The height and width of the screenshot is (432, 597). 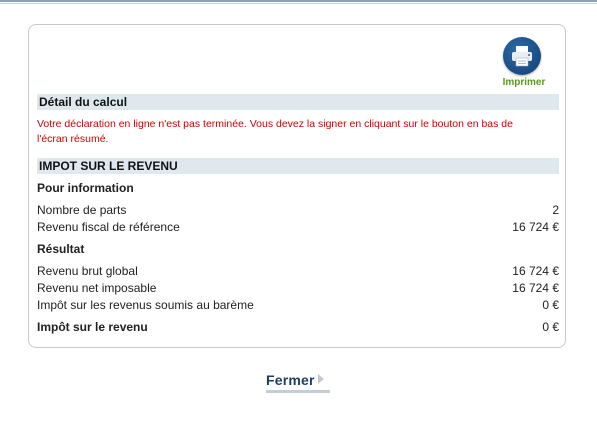 I want to click on close-button: Fermer, so click(x=298, y=383).